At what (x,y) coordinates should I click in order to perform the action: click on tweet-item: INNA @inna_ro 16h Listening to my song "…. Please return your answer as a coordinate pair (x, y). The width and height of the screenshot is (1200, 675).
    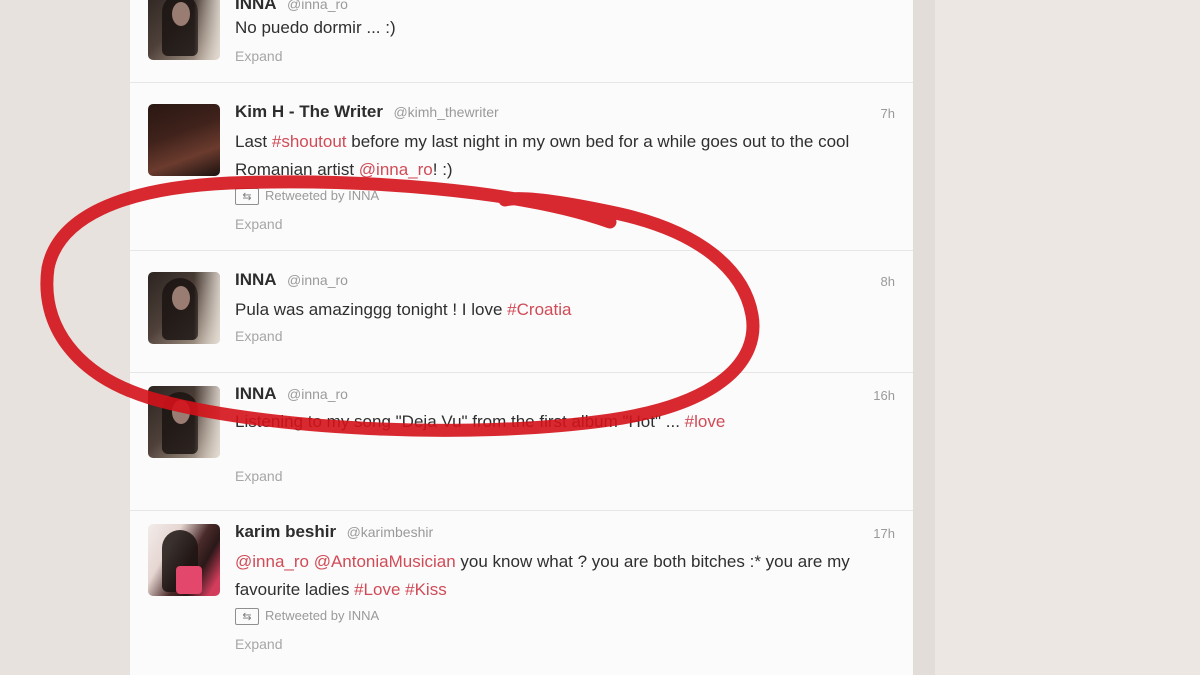
    Looking at the image, I should click on (521, 441).